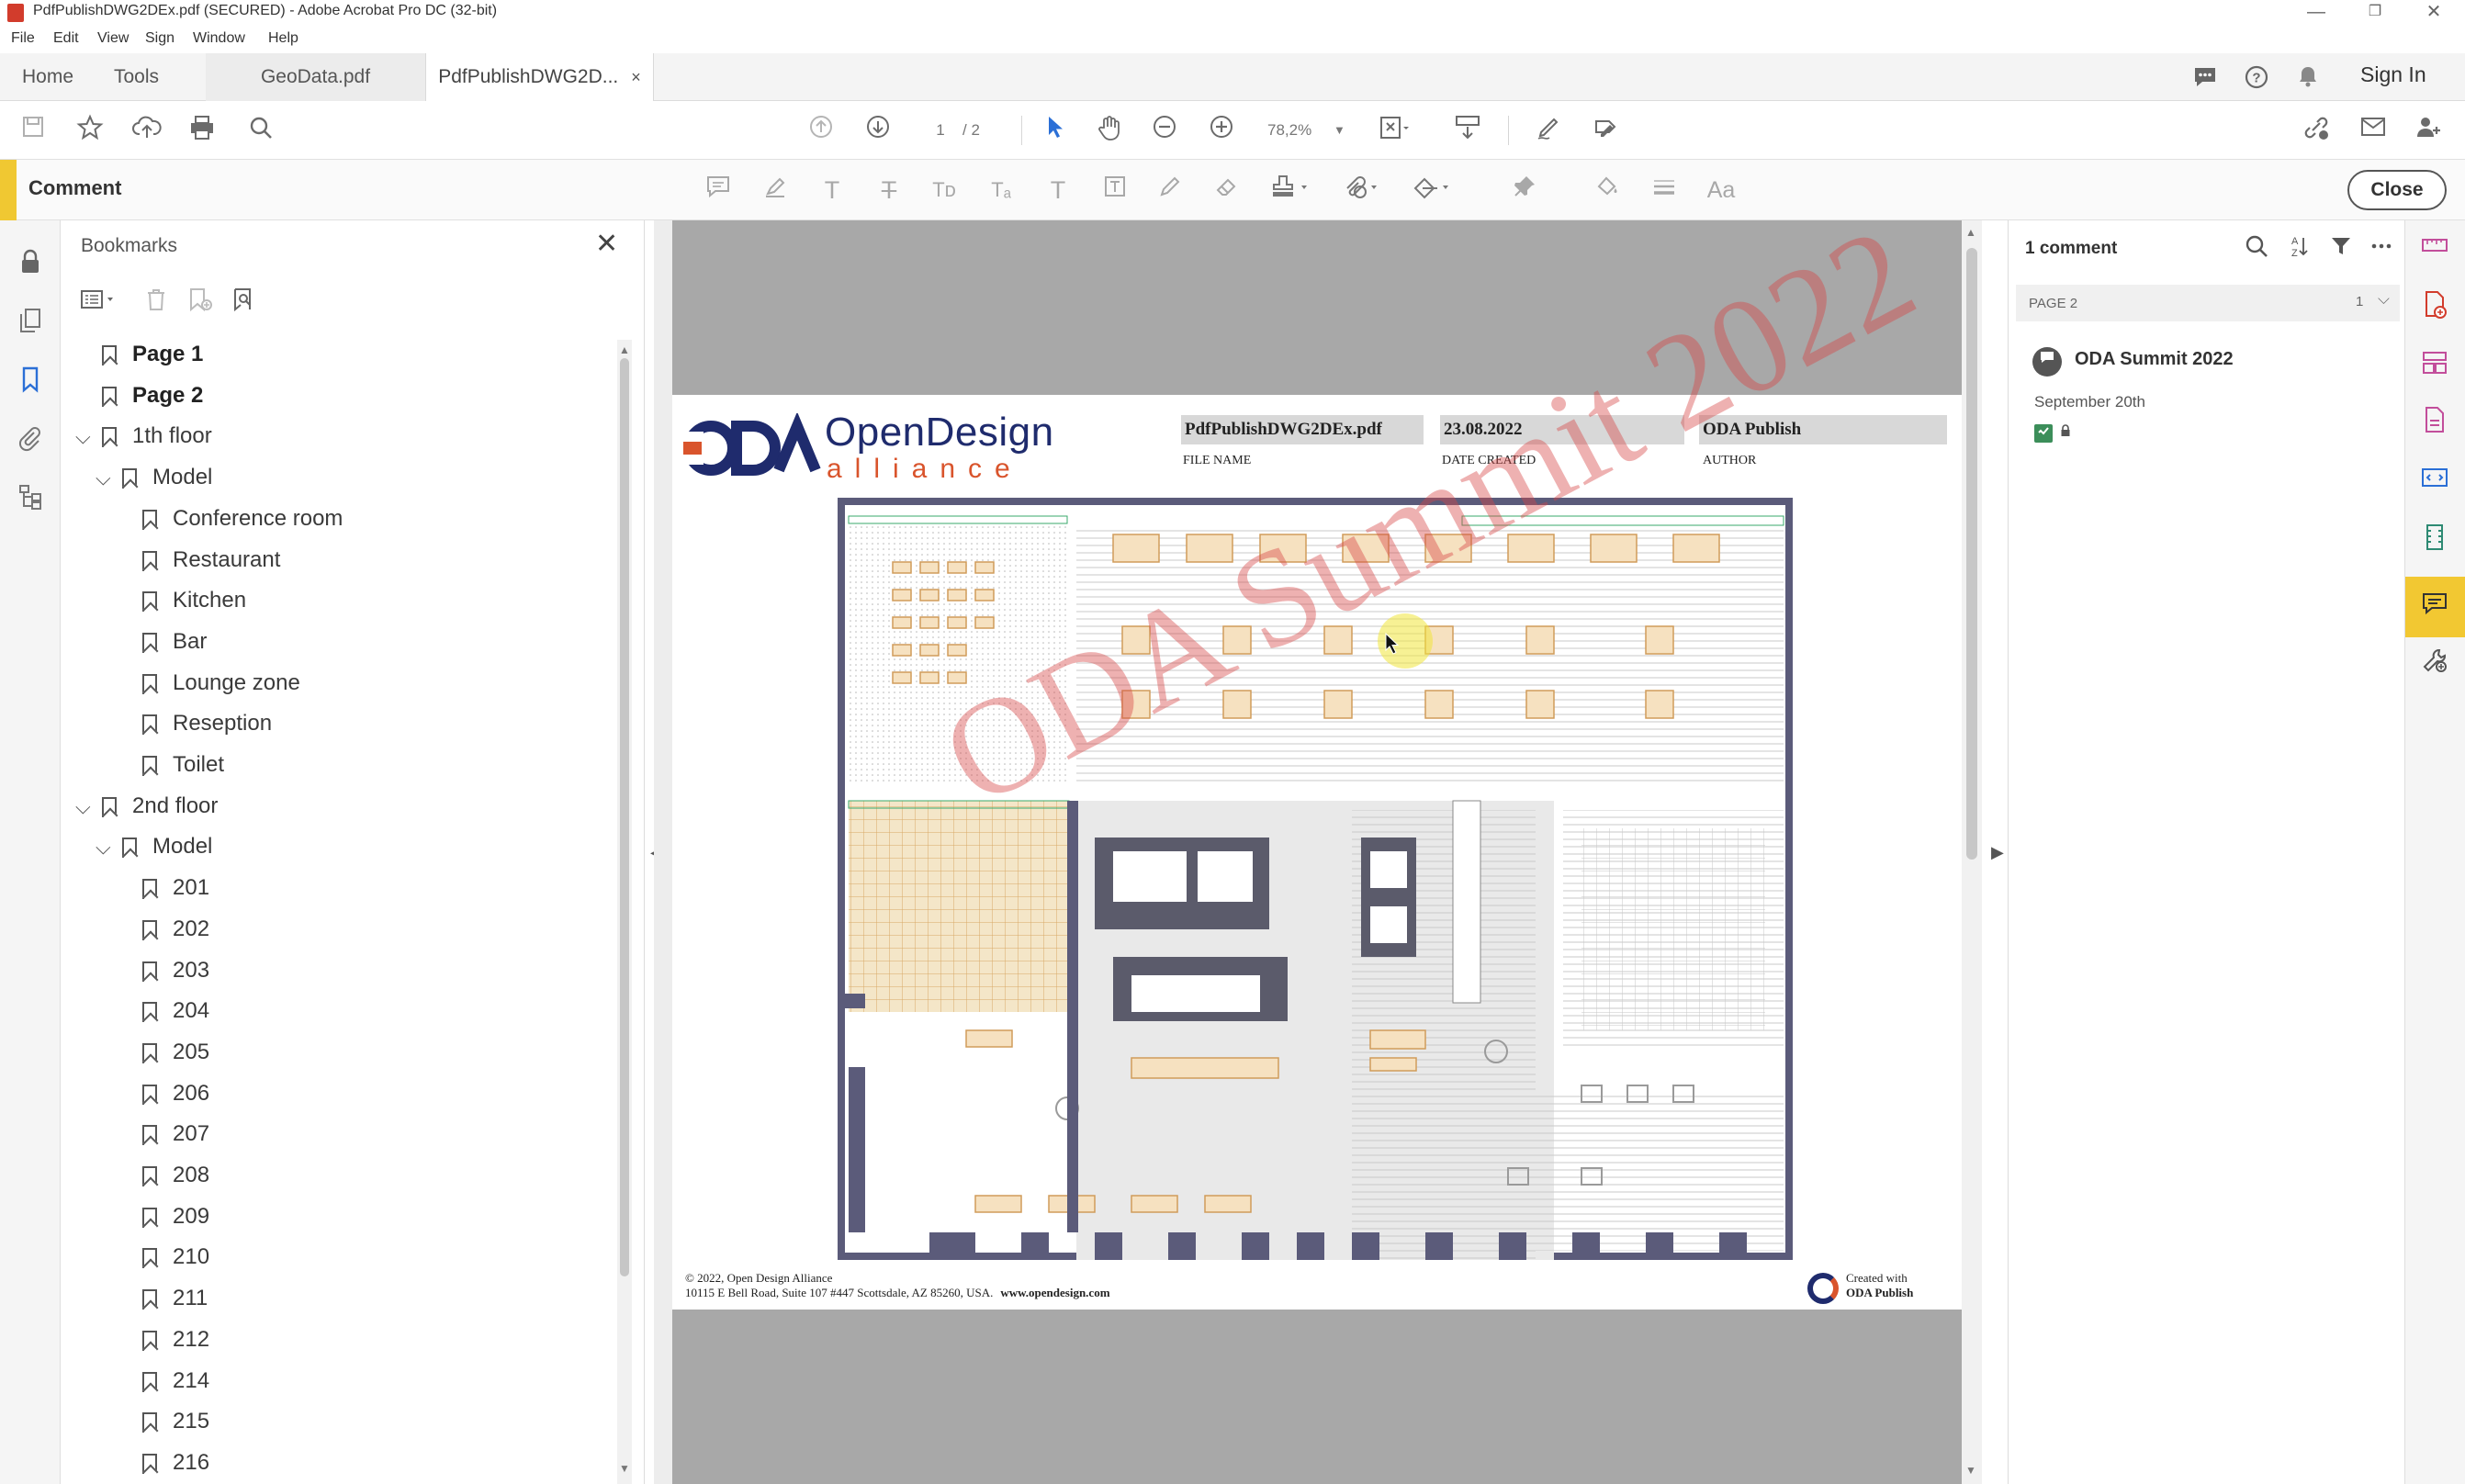 The height and width of the screenshot is (1484, 2465). I want to click on previous-page-icon, so click(821, 131).